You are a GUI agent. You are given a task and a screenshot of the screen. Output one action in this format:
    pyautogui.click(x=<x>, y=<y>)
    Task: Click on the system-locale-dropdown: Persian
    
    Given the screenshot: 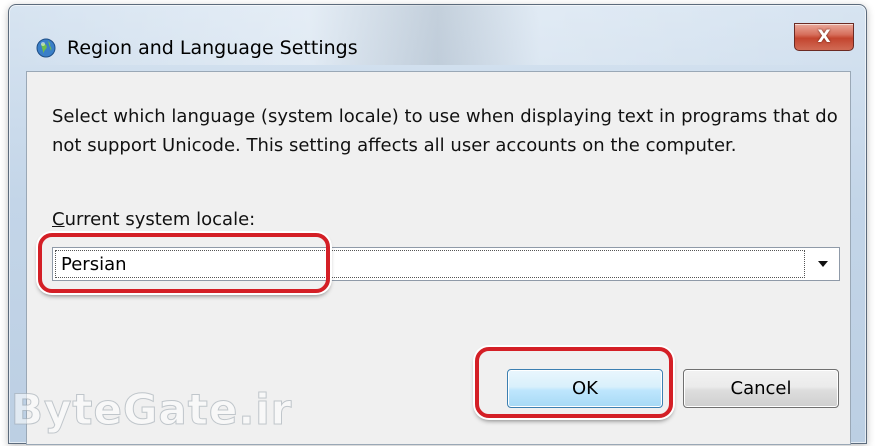 What is the action you would take?
    pyautogui.click(x=446, y=264)
    